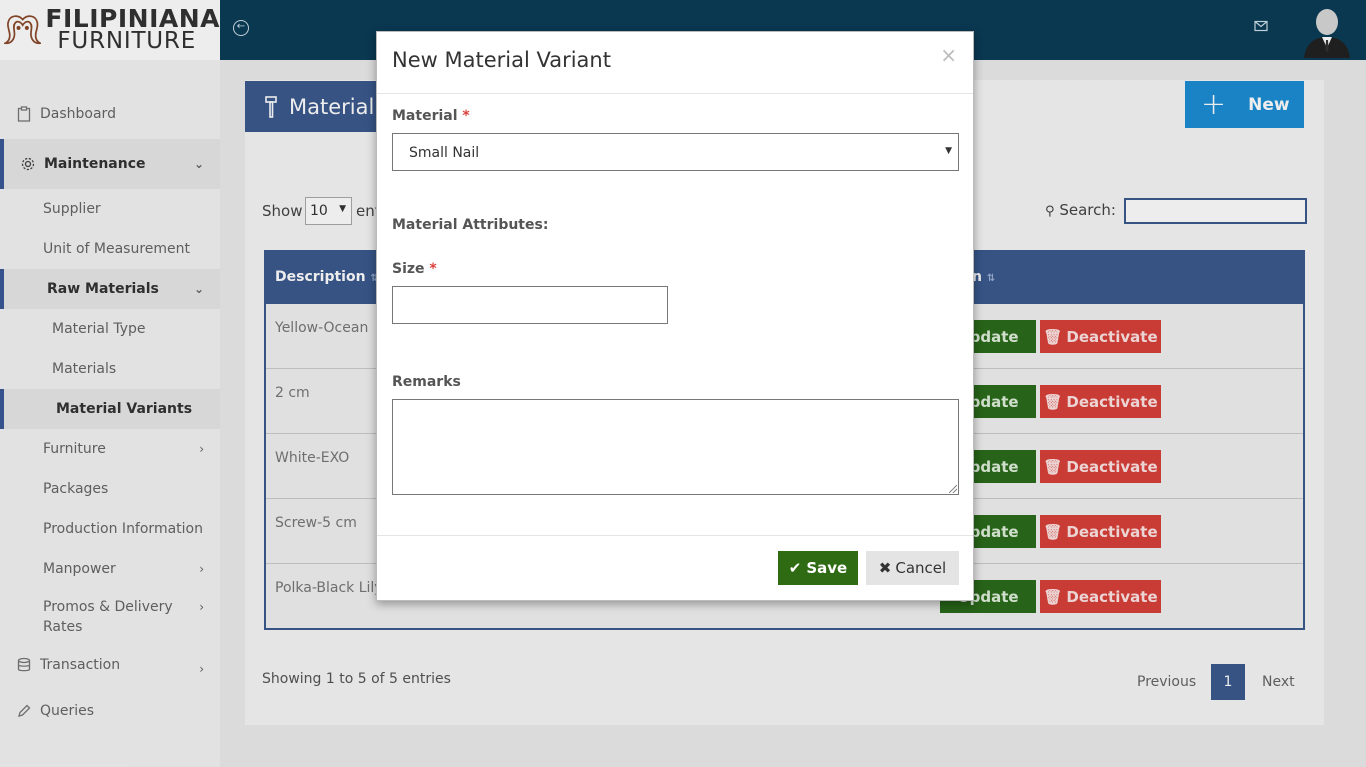 This screenshot has height=767, width=1366. I want to click on resize-handle-icon, so click(953, 489).